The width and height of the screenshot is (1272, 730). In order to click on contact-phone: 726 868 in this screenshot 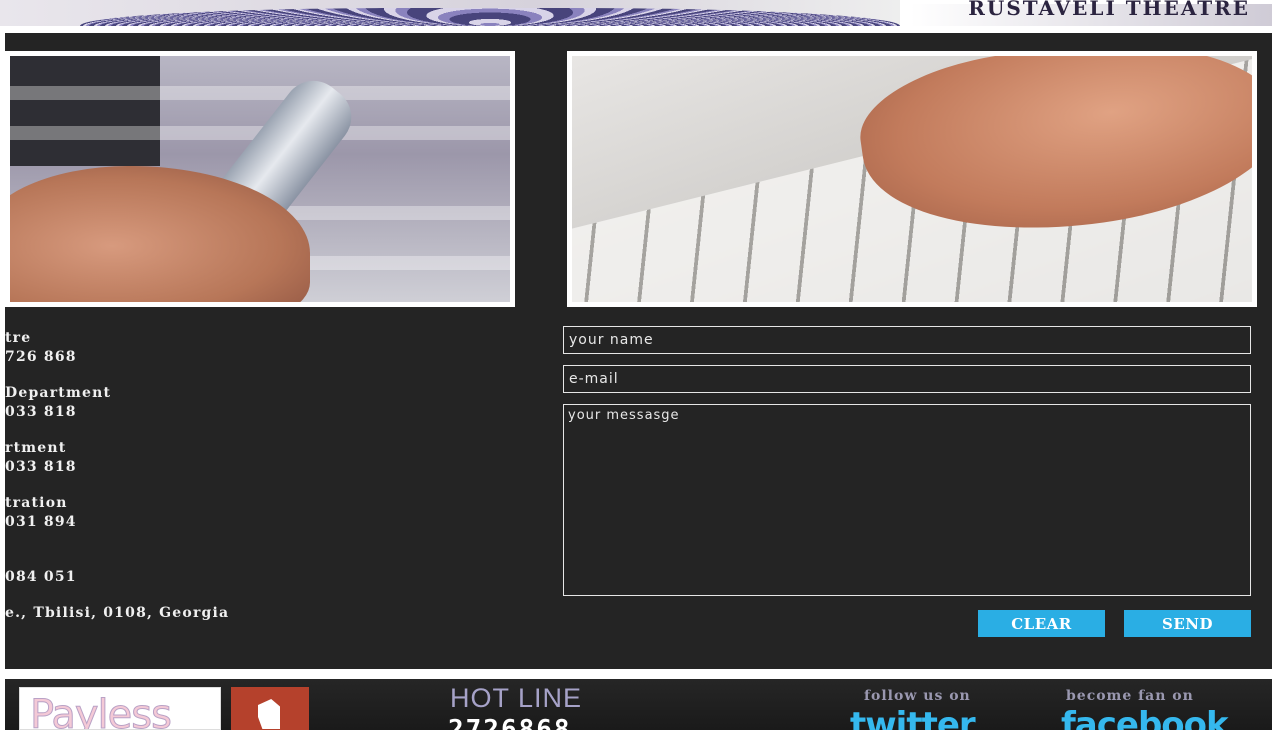, I will do `click(41, 357)`.